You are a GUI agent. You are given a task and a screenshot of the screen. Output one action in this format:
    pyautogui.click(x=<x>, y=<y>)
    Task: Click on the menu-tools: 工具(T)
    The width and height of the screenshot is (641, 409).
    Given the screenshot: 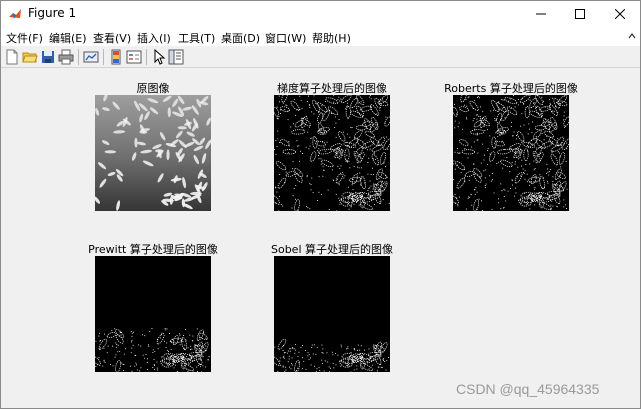 What is the action you would take?
    pyautogui.click(x=196, y=38)
    